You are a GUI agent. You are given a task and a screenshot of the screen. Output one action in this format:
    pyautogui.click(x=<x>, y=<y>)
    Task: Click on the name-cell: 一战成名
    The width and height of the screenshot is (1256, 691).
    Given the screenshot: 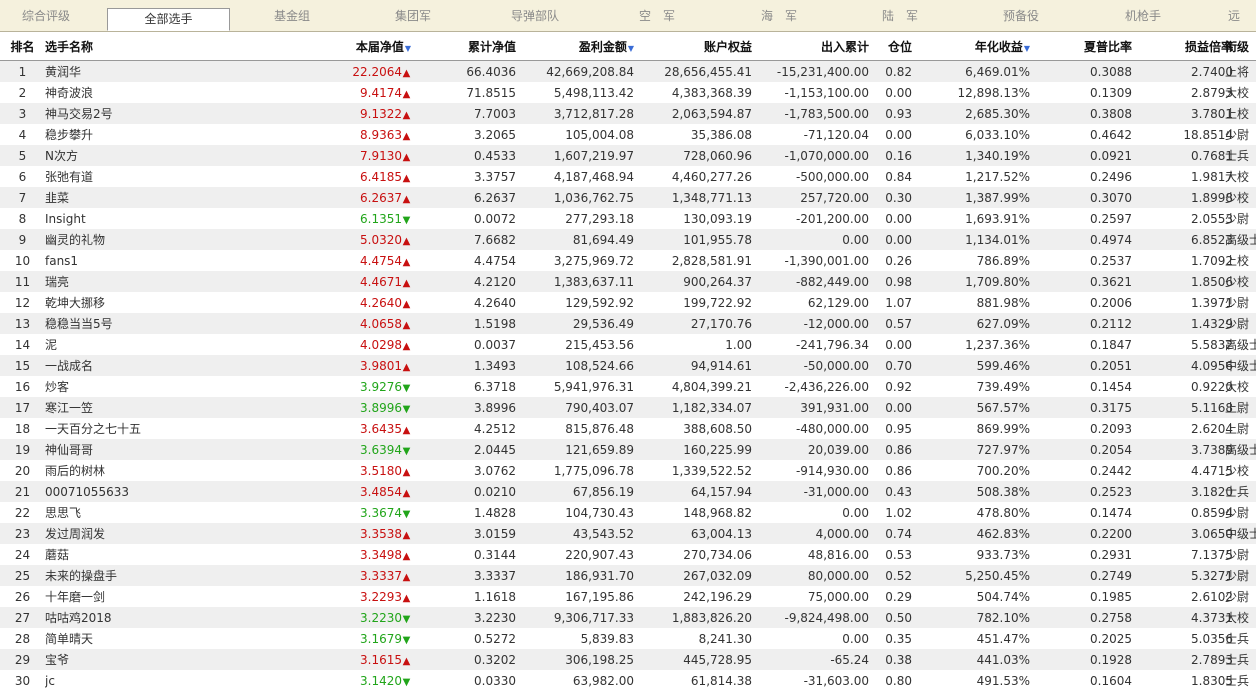 What is the action you would take?
    pyautogui.click(x=125, y=365)
    